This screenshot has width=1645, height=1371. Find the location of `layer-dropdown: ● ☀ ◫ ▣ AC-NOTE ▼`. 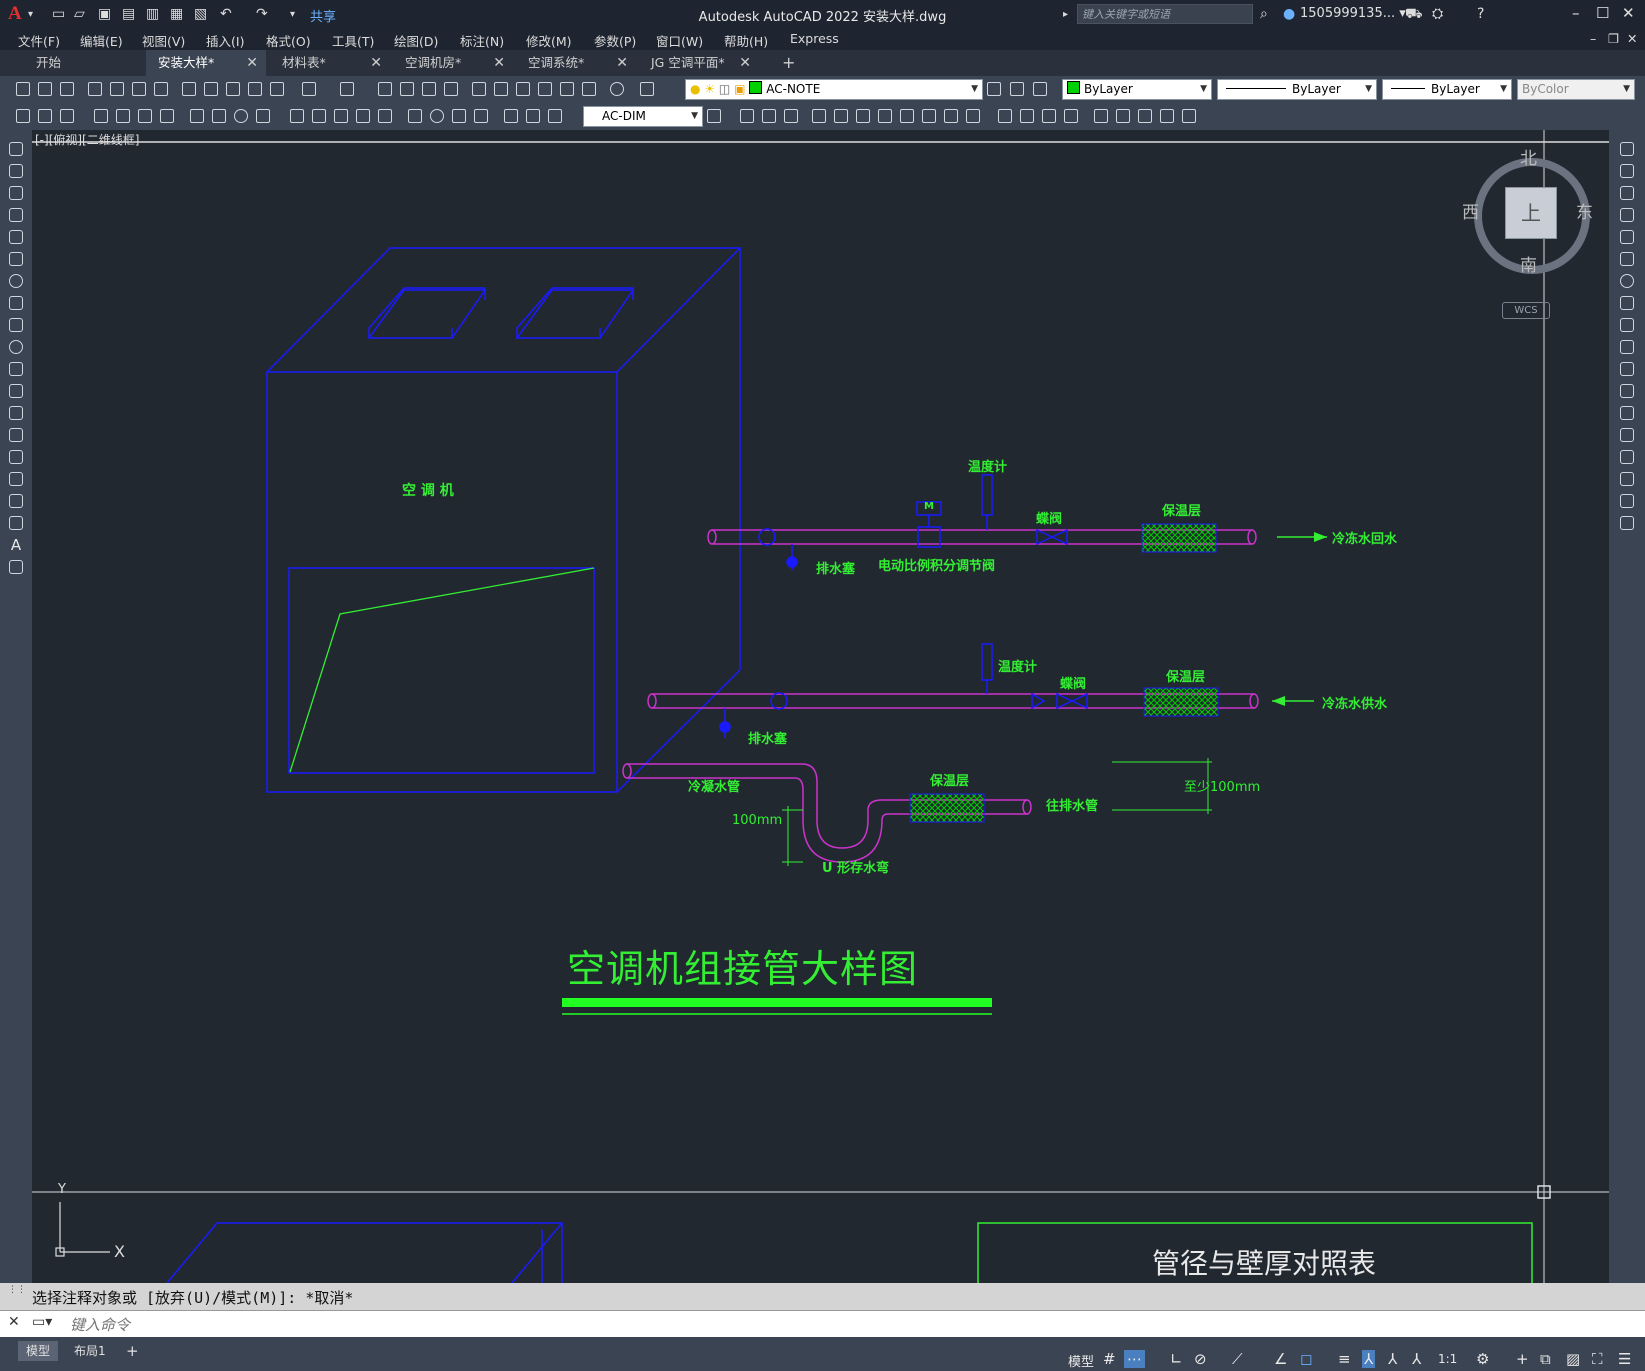

layer-dropdown: ● ☀ ◫ ▣ AC-NOTE ▼ is located at coordinates (834, 89).